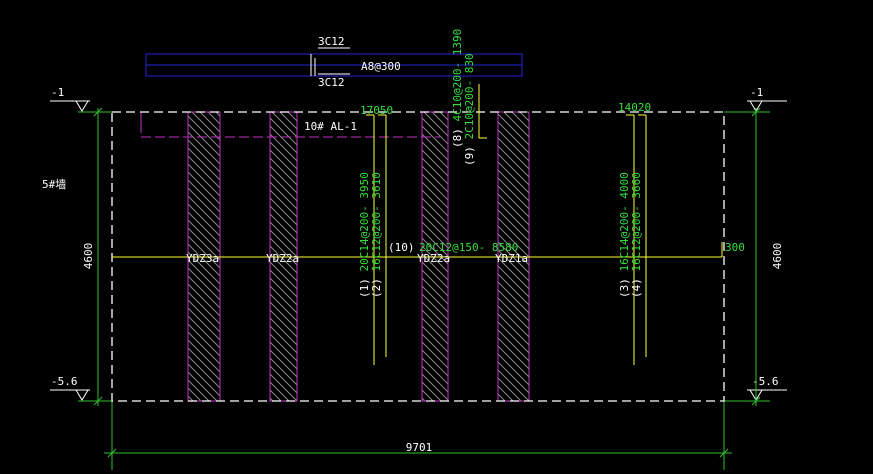  I want to click on column-label-2: YDZ2a, so click(282, 258).